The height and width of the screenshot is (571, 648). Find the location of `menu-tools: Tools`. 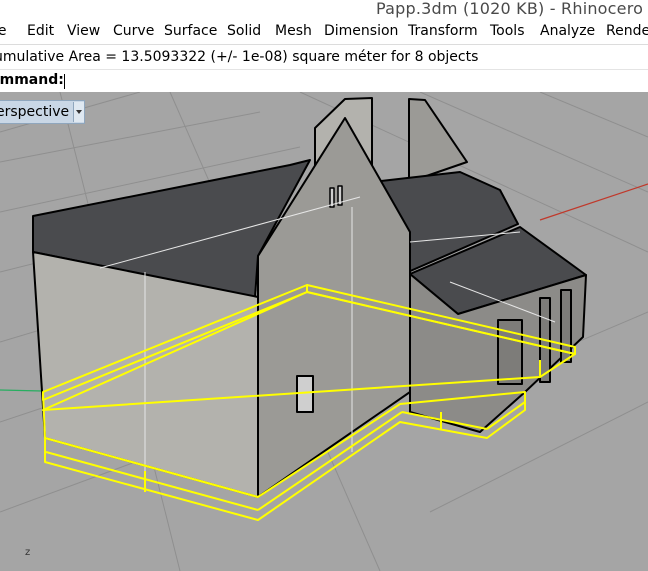

menu-tools: Tools is located at coordinates (507, 31).